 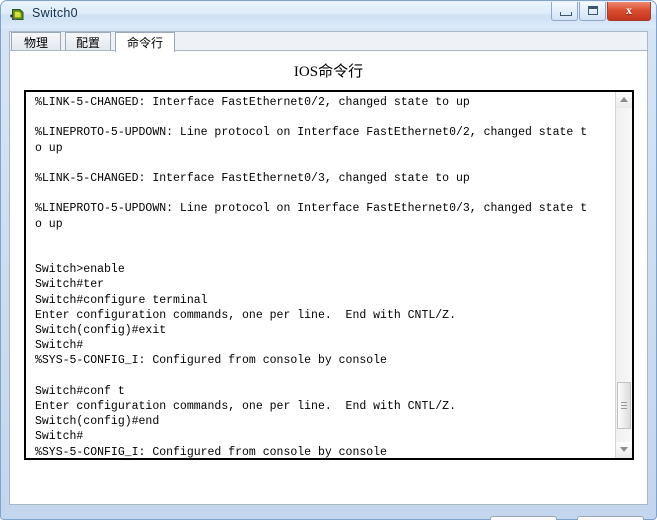 I want to click on scrollbar-thumb, so click(x=624, y=405).